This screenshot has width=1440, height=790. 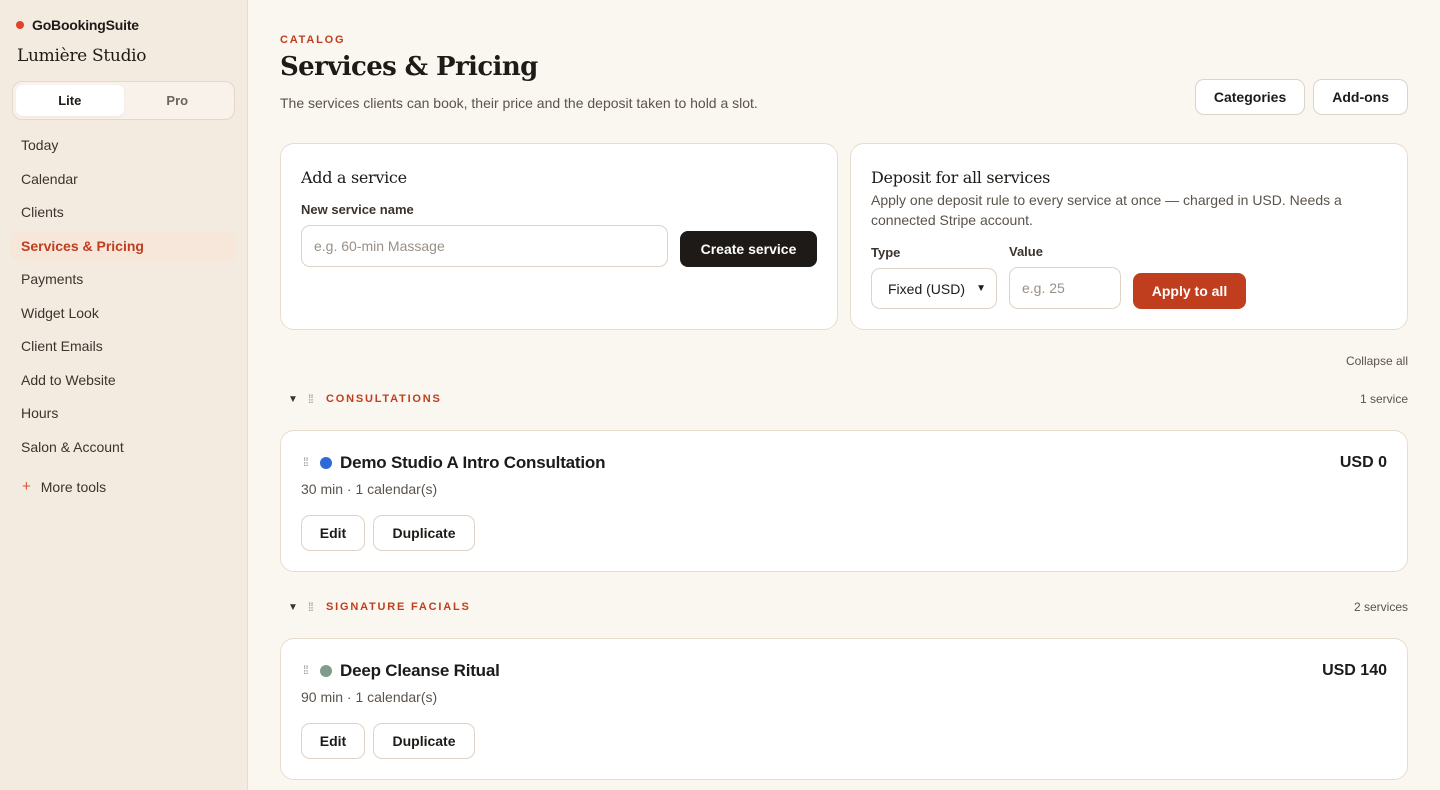 What do you see at coordinates (1377, 361) in the screenshot?
I see `collapse-all-button: Collapse all` at bounding box center [1377, 361].